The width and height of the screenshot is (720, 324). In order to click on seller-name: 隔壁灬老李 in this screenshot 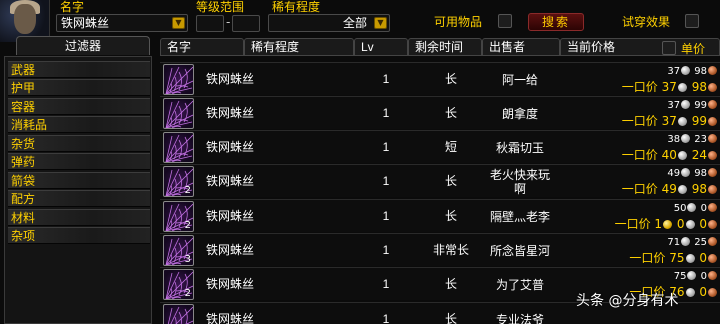, I will do `click(520, 217)`.